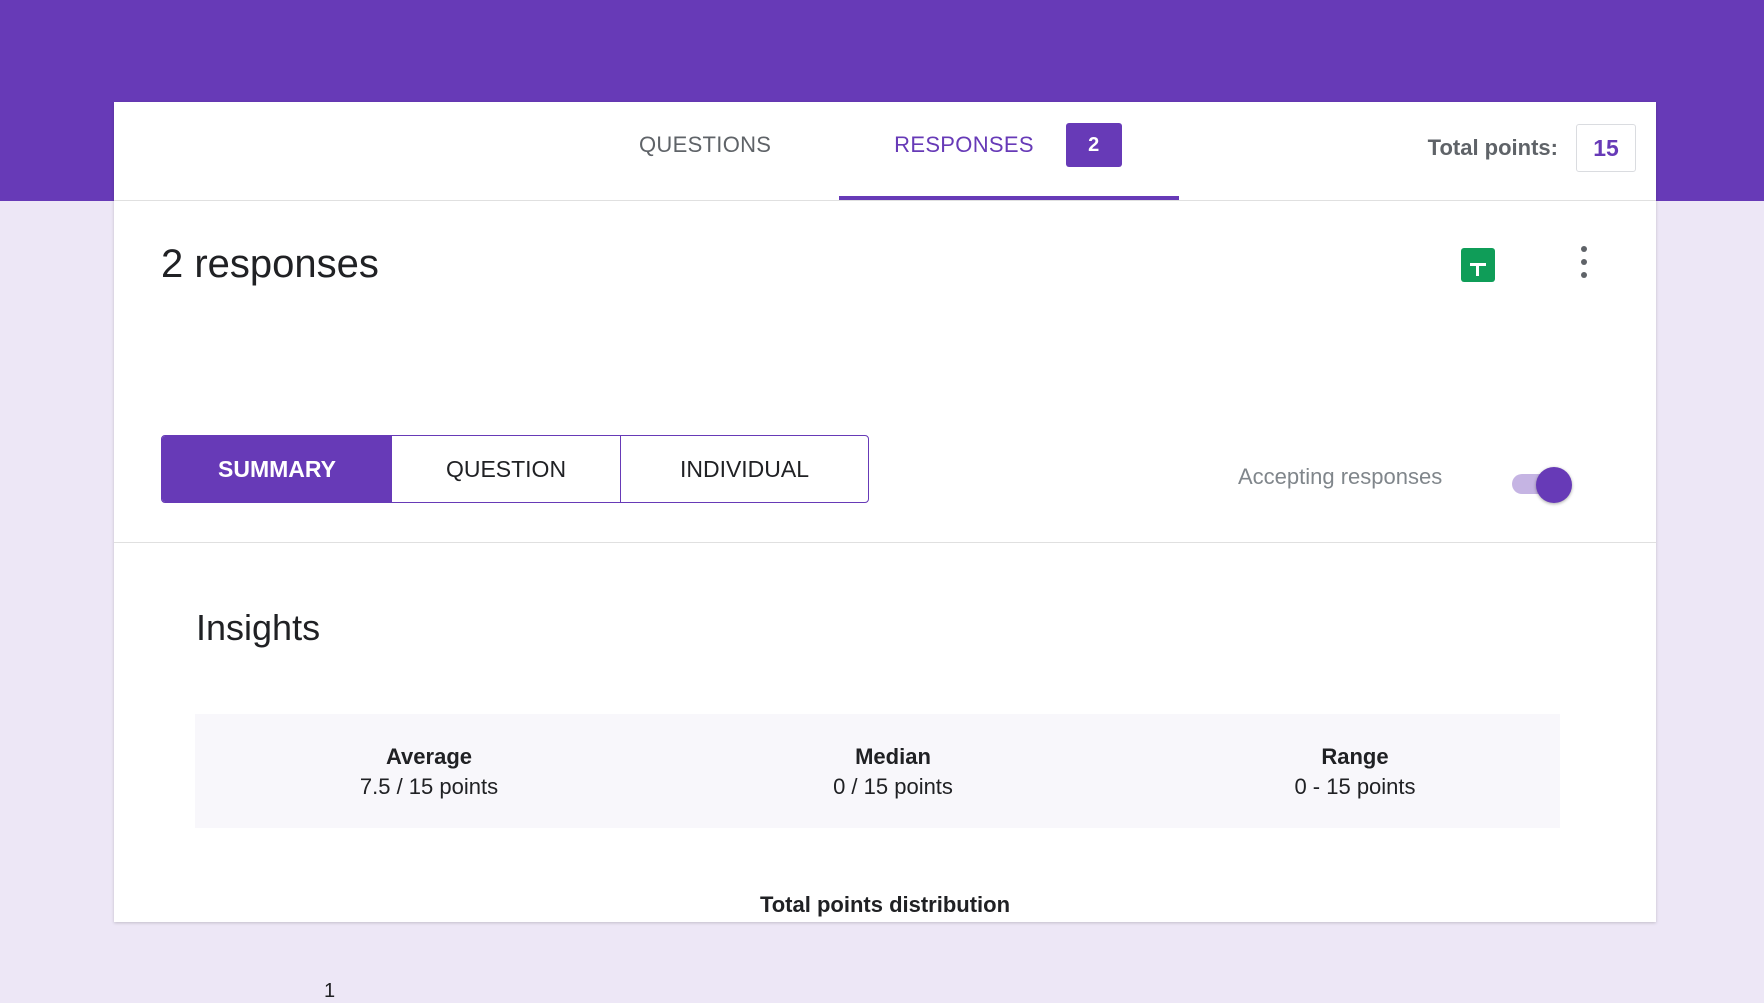  Describe the element at coordinates (258, 627) in the screenshot. I see `insights-title: Insights` at that location.